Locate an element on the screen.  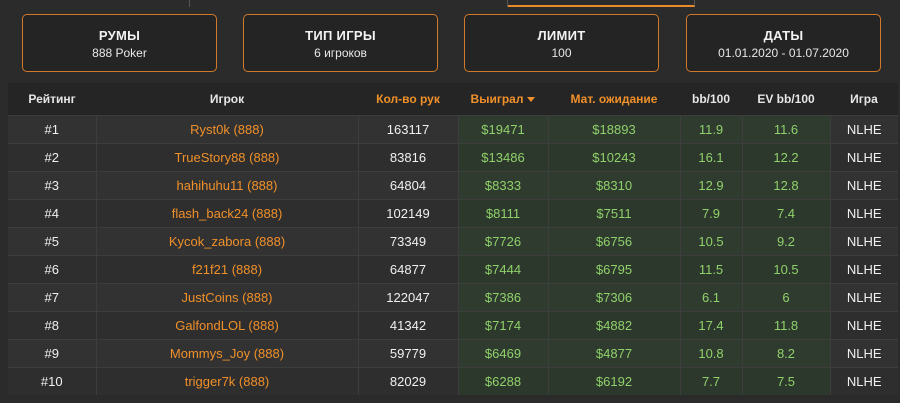
evbb100-cell: 6 is located at coordinates (785, 297).